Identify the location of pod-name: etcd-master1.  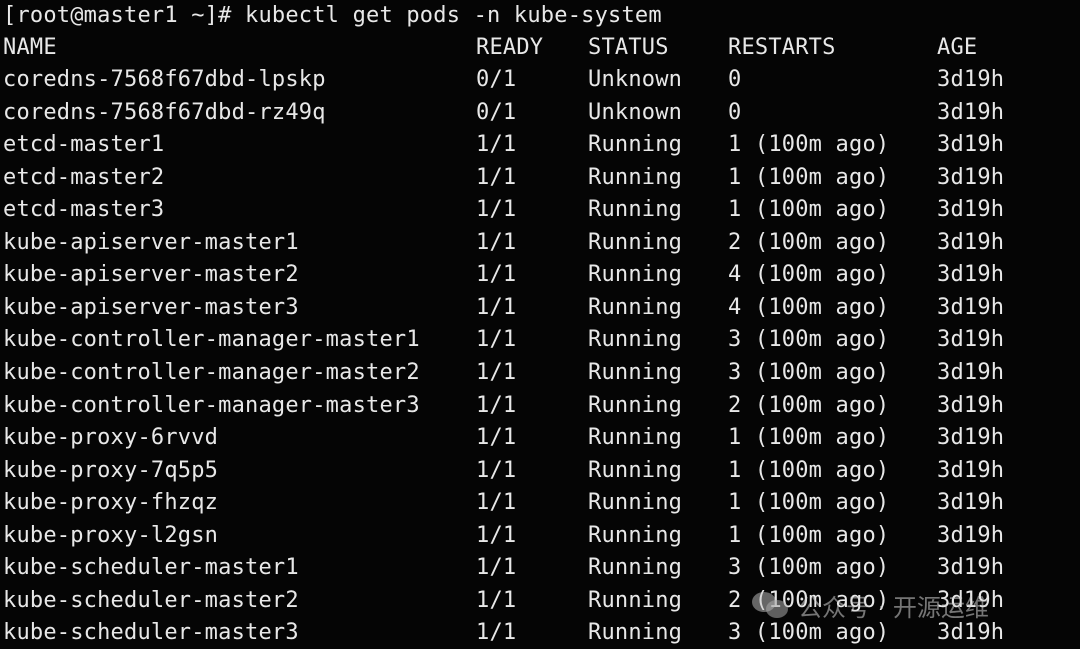
(84, 145).